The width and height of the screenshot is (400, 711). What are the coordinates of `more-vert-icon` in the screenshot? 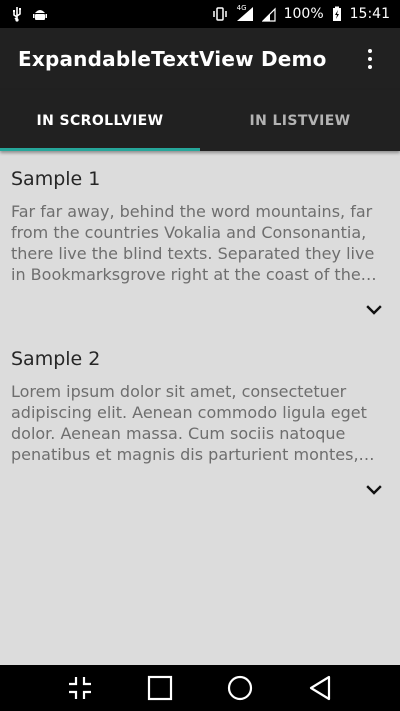 It's located at (370, 59).